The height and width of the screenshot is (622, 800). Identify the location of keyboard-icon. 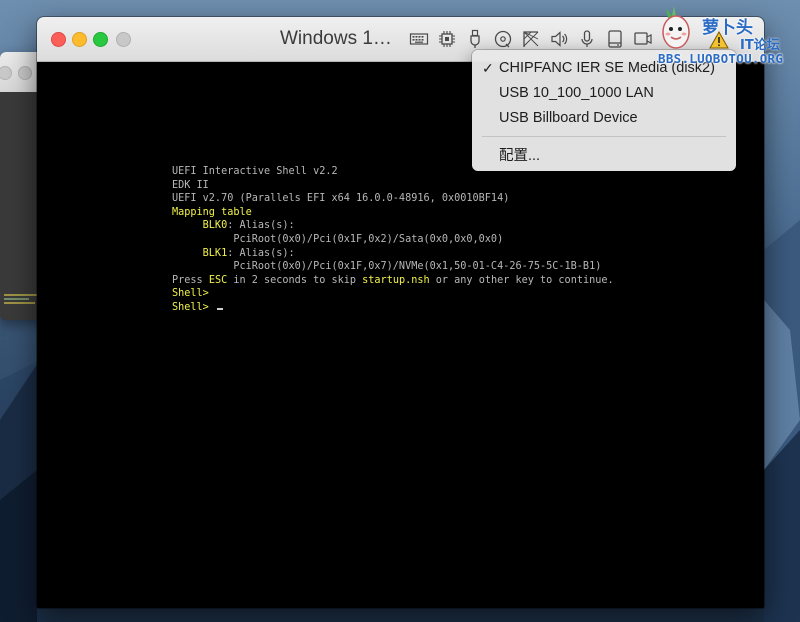
(419, 39).